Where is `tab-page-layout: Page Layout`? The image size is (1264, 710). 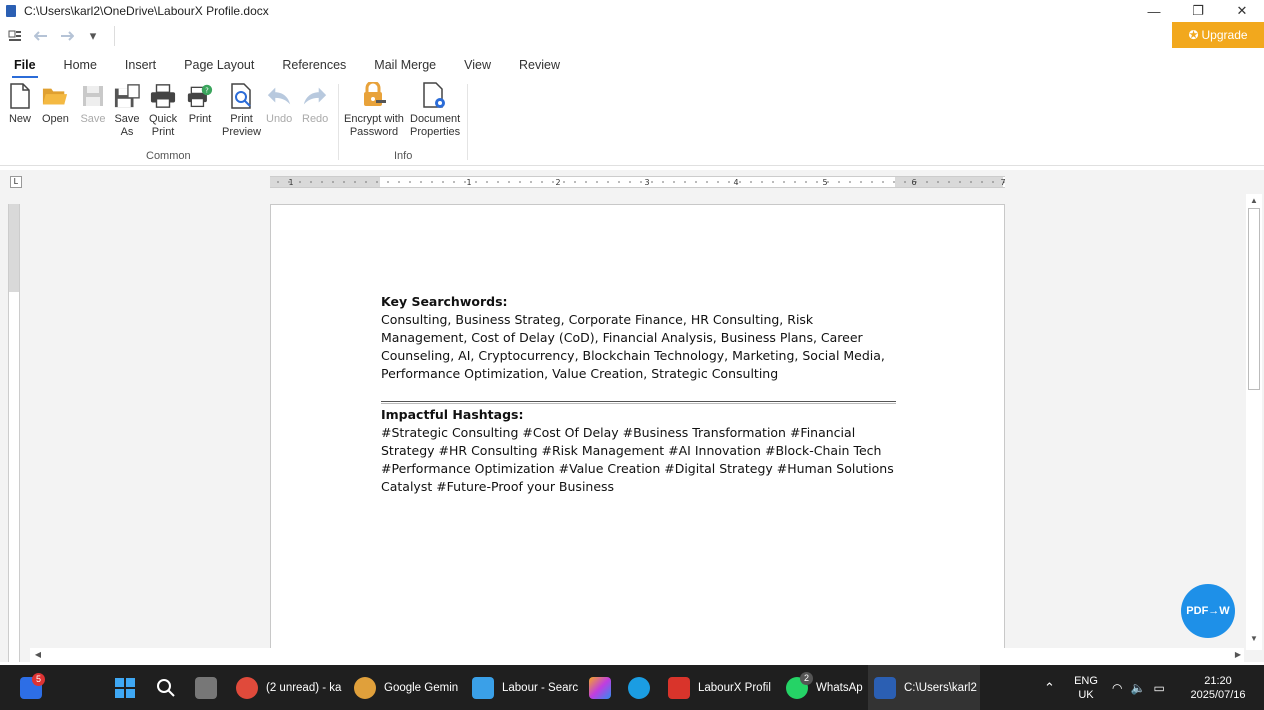
tab-page-layout: Page Layout is located at coordinates (219, 65).